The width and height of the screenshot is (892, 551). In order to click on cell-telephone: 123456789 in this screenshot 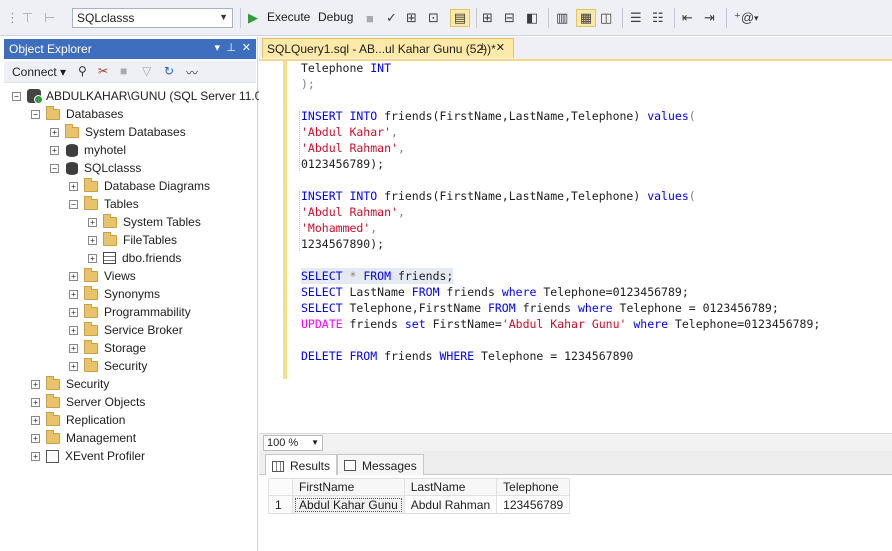, I will do `click(533, 504)`.